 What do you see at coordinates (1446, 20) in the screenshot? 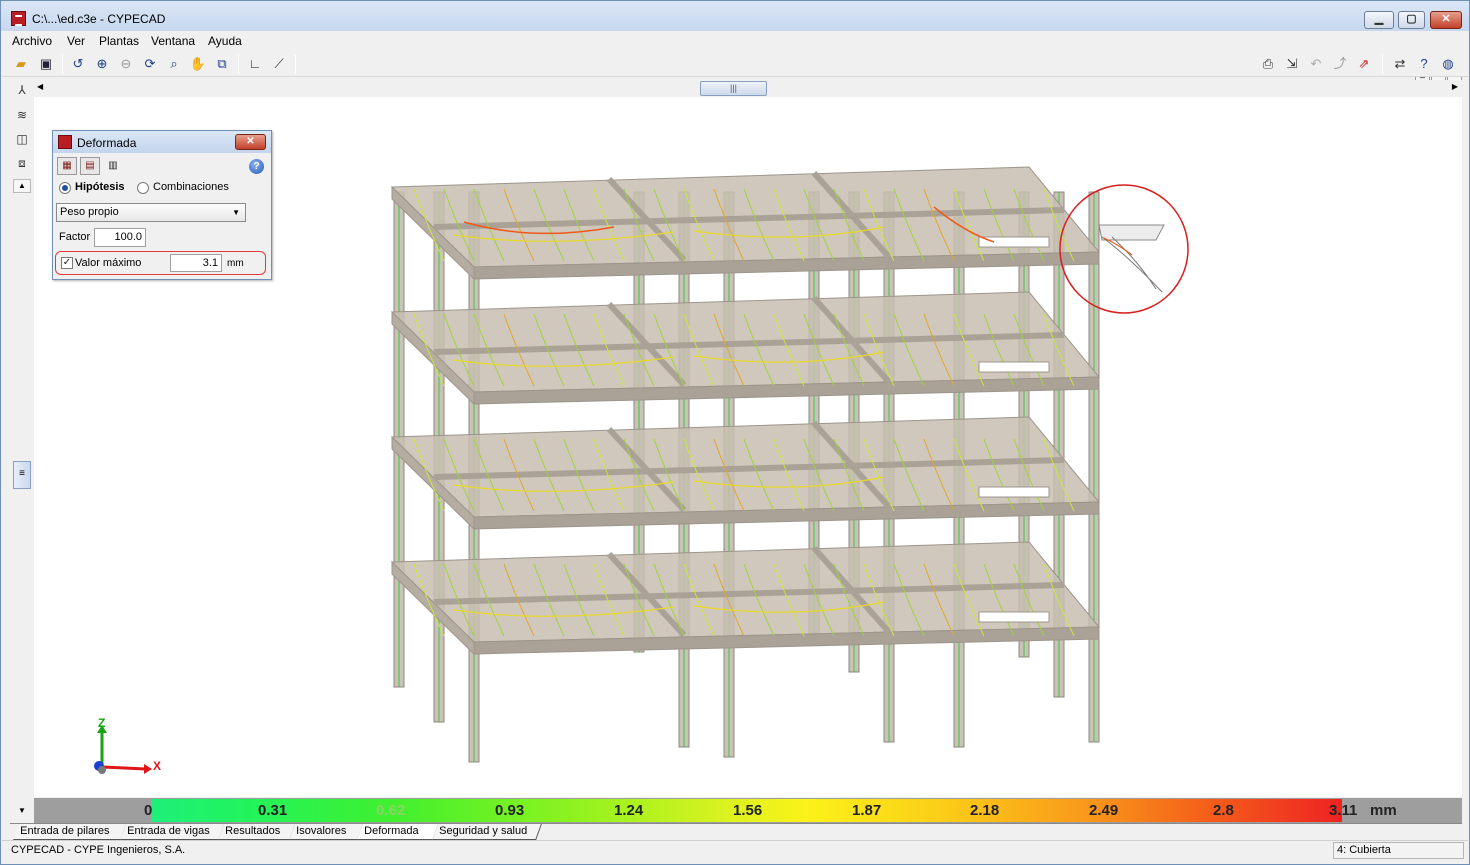
I see `close-button: ✕` at bounding box center [1446, 20].